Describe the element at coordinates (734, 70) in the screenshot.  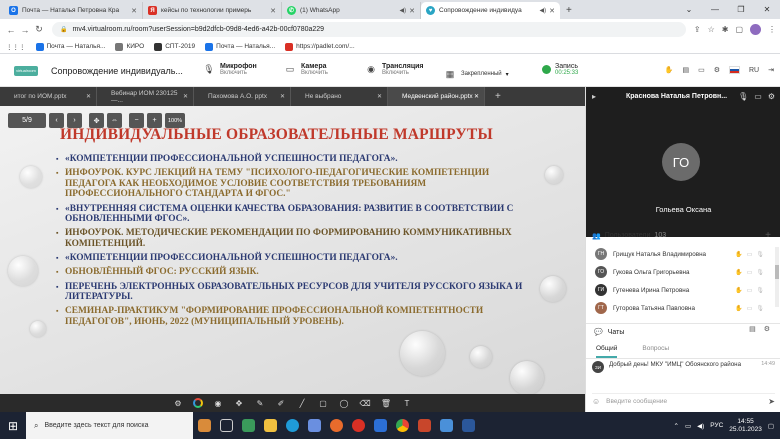
I see `russia-flag-icon` at that location.